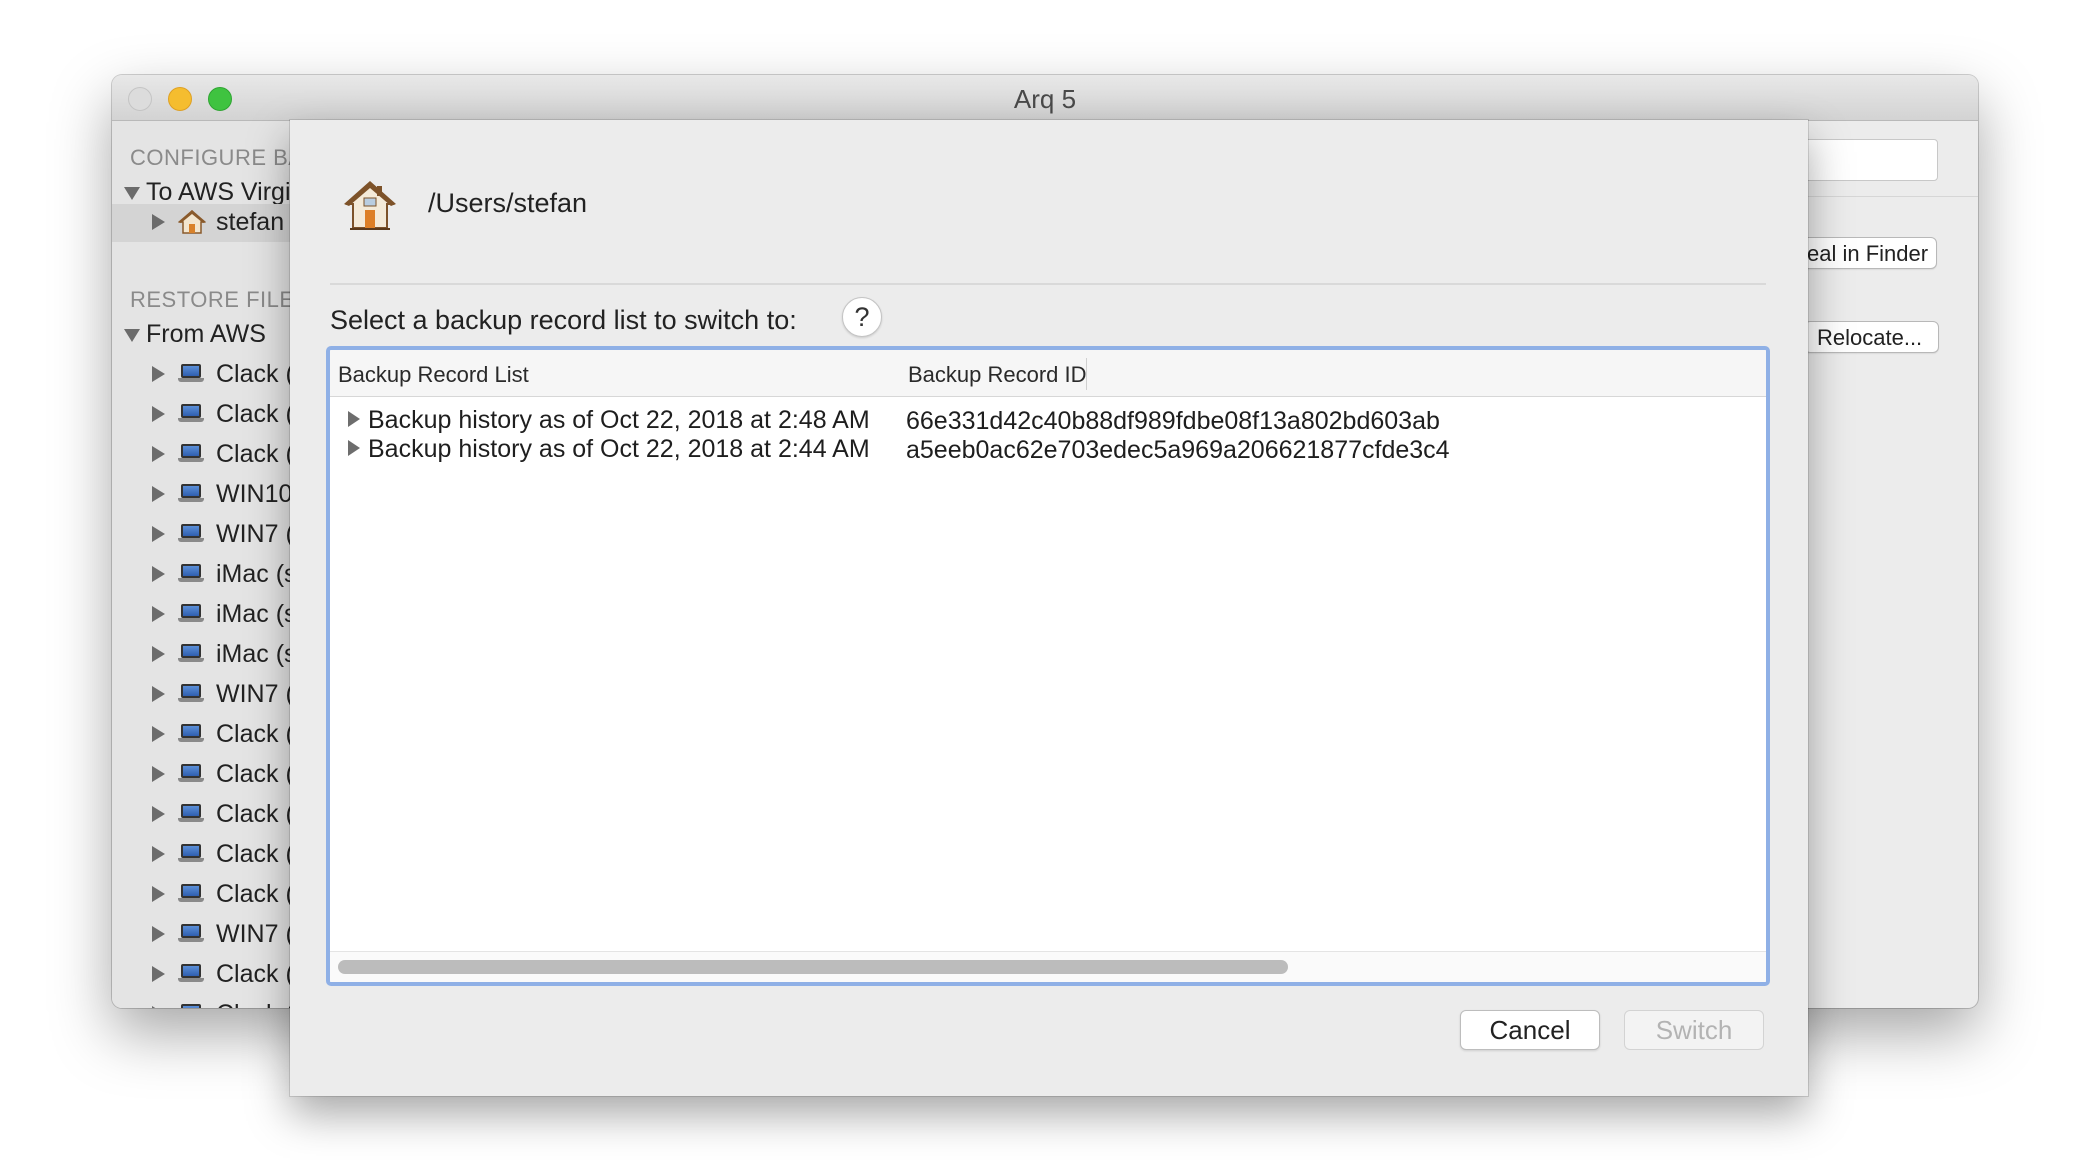  Describe the element at coordinates (433, 375) in the screenshot. I see `column-header-backup-record-list: Backup Record List` at that location.